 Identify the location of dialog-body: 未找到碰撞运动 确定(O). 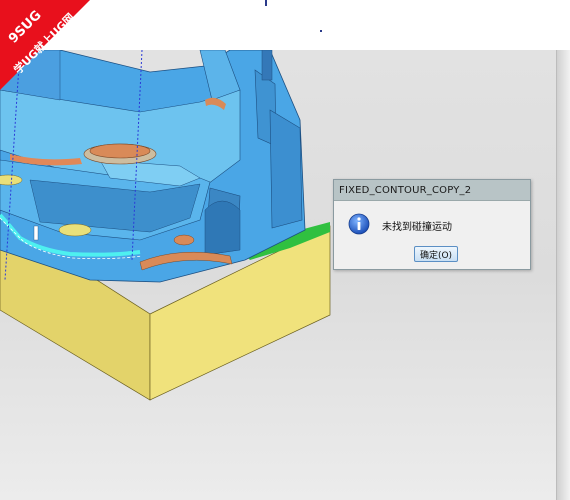
(432, 235).